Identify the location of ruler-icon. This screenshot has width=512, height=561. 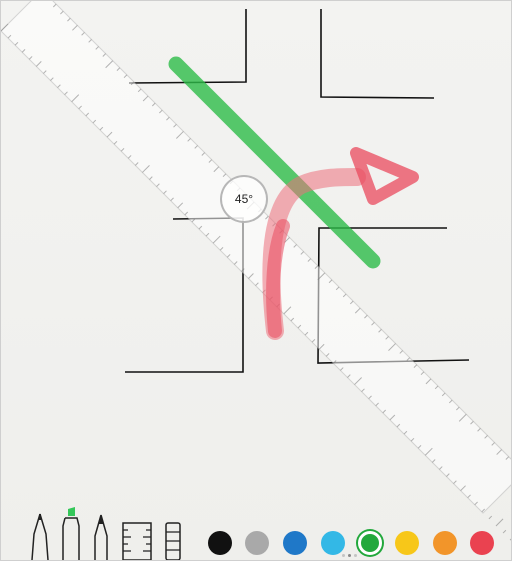
(137, 541).